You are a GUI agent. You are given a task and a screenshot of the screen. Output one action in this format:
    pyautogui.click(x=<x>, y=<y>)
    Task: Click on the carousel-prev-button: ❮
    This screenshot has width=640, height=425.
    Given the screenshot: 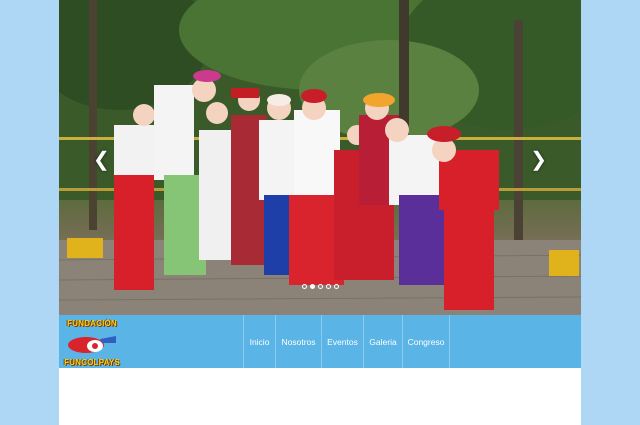 What is the action you would take?
    pyautogui.click(x=101, y=160)
    